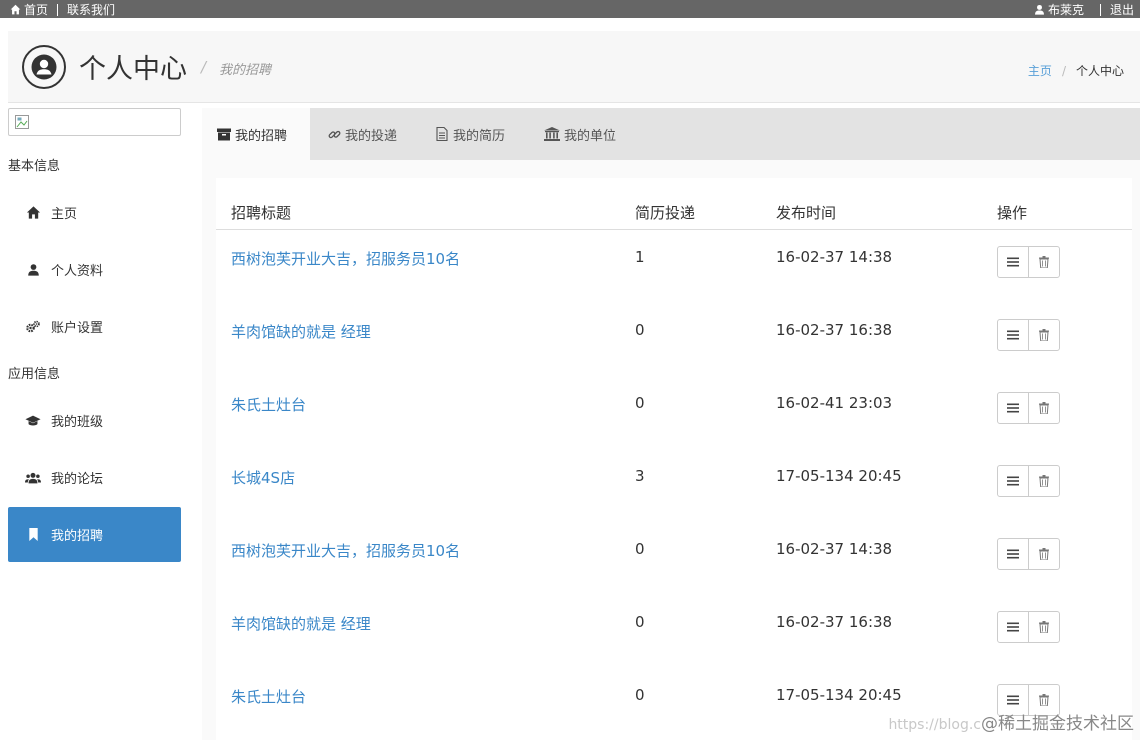 This screenshot has height=740, width=1140. What do you see at coordinates (1040, 70) in the screenshot?
I see `breadcrumb-home: 主页` at bounding box center [1040, 70].